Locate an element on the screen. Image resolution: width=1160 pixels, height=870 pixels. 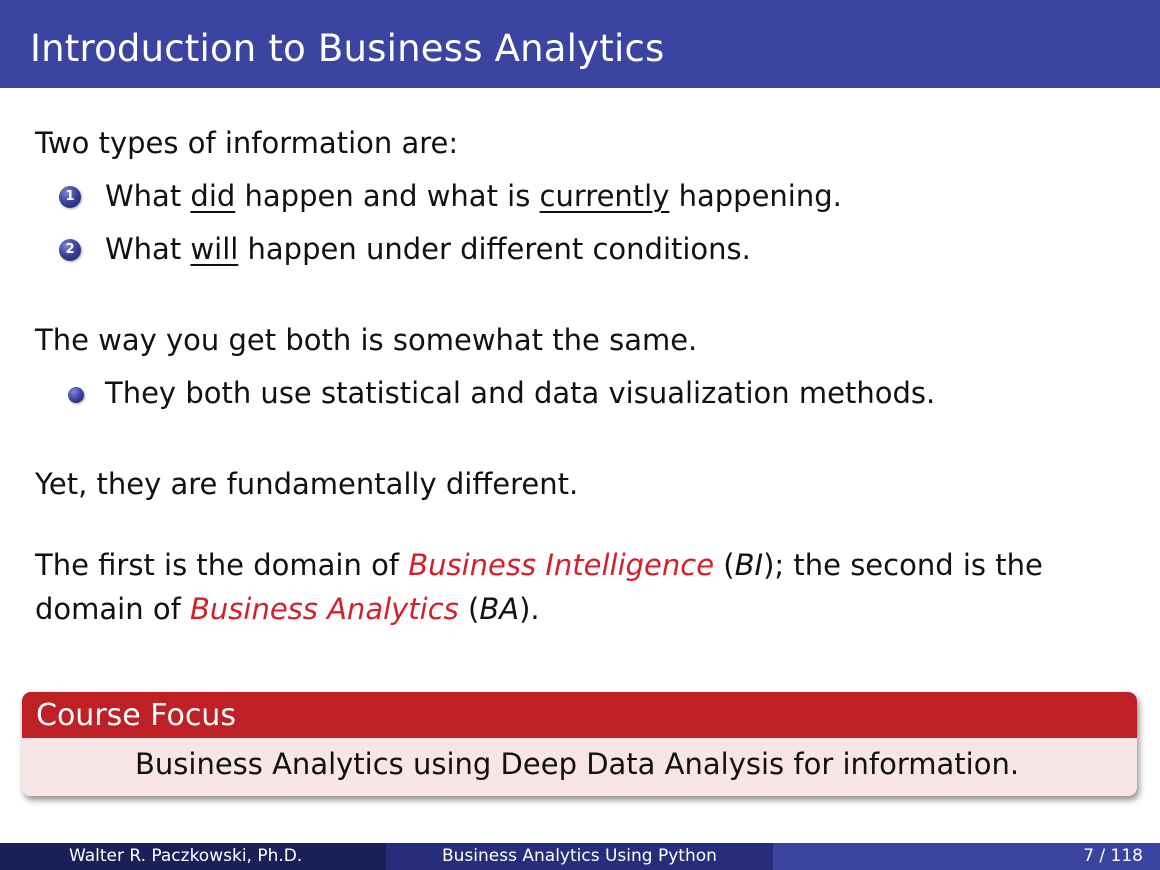
enum-item-1-pre: What is located at coordinates (148, 196).